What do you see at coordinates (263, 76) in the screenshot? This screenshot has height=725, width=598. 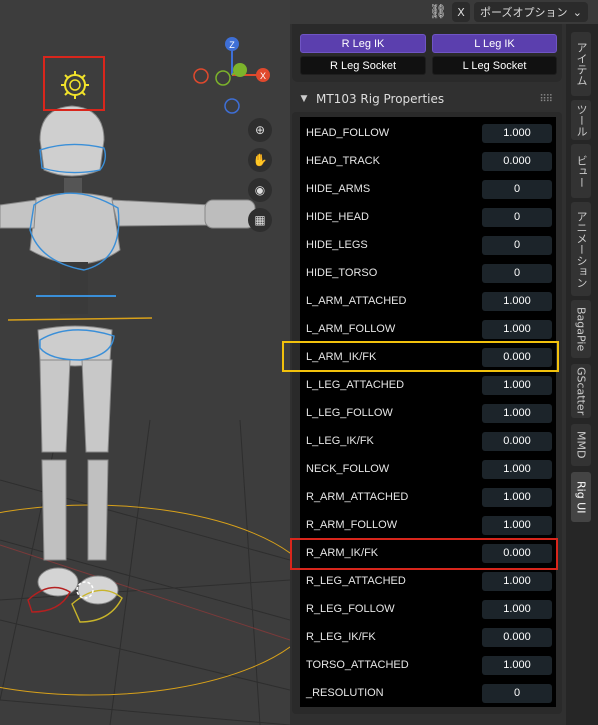 I see `gizmo-x-label: X` at bounding box center [263, 76].